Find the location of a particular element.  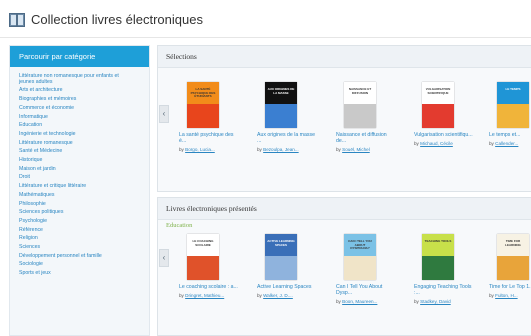

book-cover-image: VULGARISATION SCIENTIFIQUE is located at coordinates (438, 105).